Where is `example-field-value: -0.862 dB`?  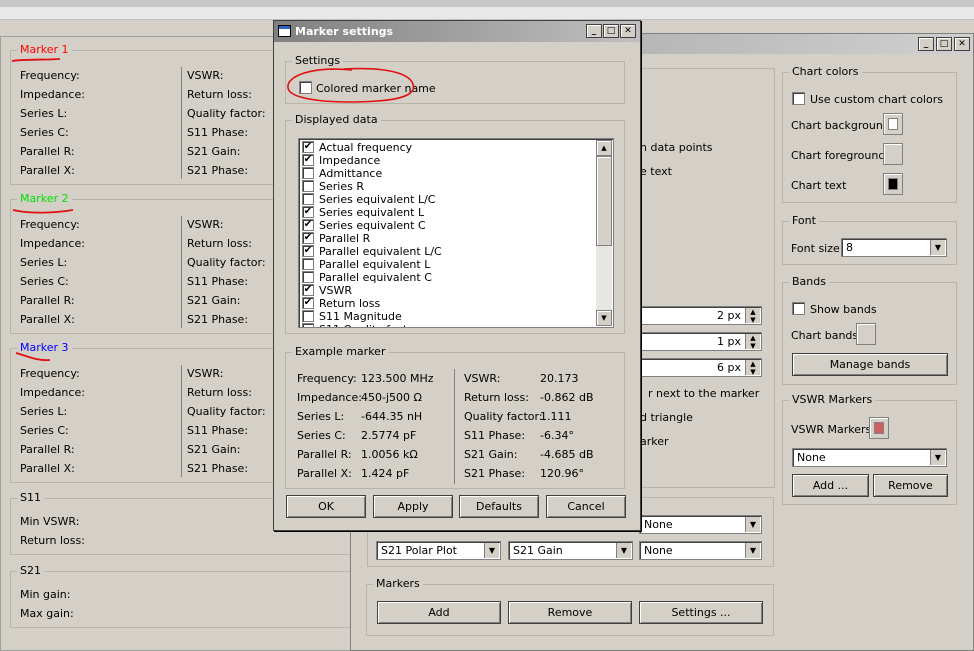
example-field-value: -0.862 dB is located at coordinates (567, 397).